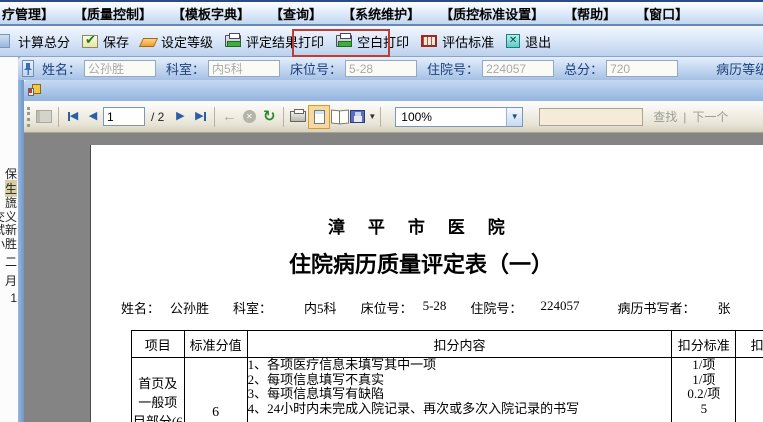 The height and width of the screenshot is (422, 763). I want to click on patient-form-bar: 姓名： 科室： 床位号： 住院号： 总分： 病历等级：, so click(390, 68).